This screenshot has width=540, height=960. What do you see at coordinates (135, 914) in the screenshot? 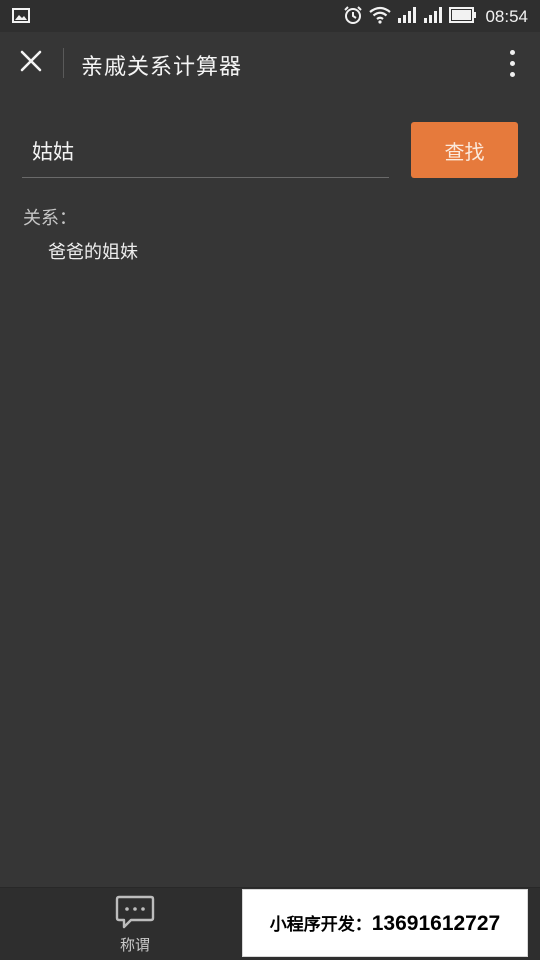
I see `chat-bubble-icon` at bounding box center [135, 914].